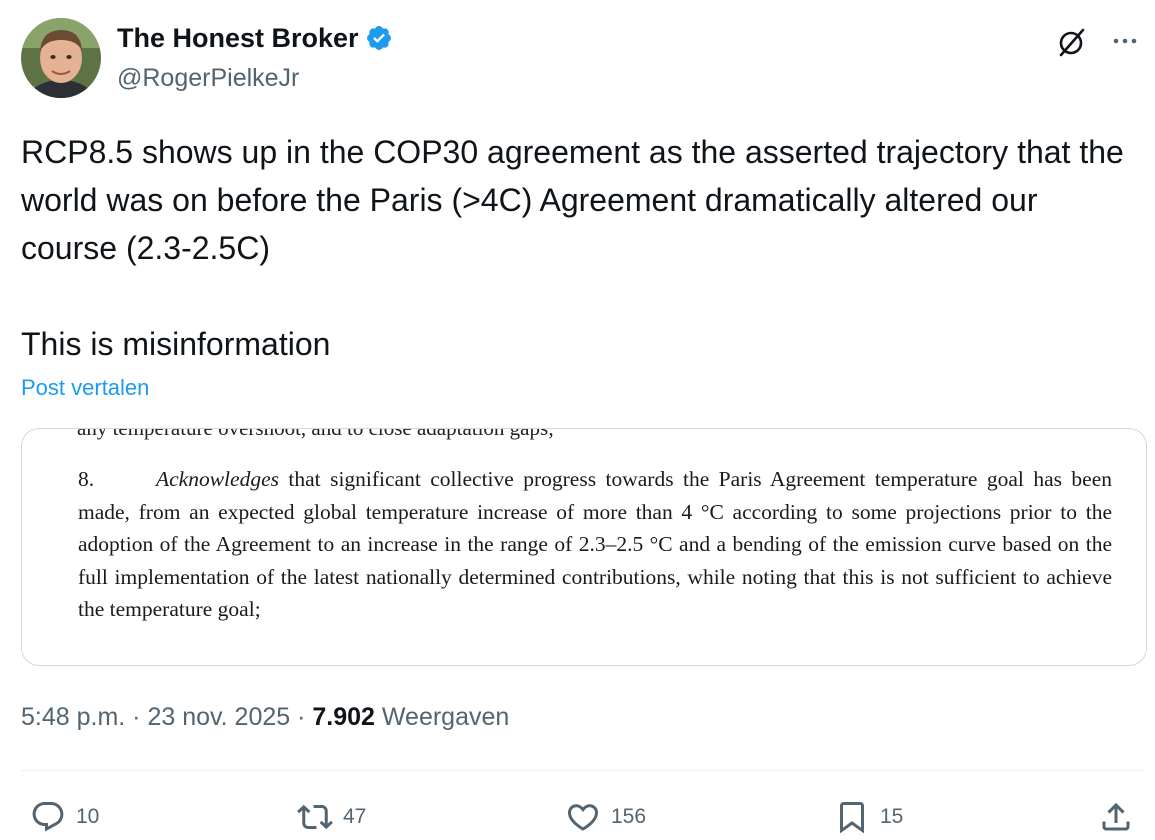 This screenshot has height=840, width=1155. Describe the element at coordinates (852, 818) in the screenshot. I see `bookmark-icon` at that location.